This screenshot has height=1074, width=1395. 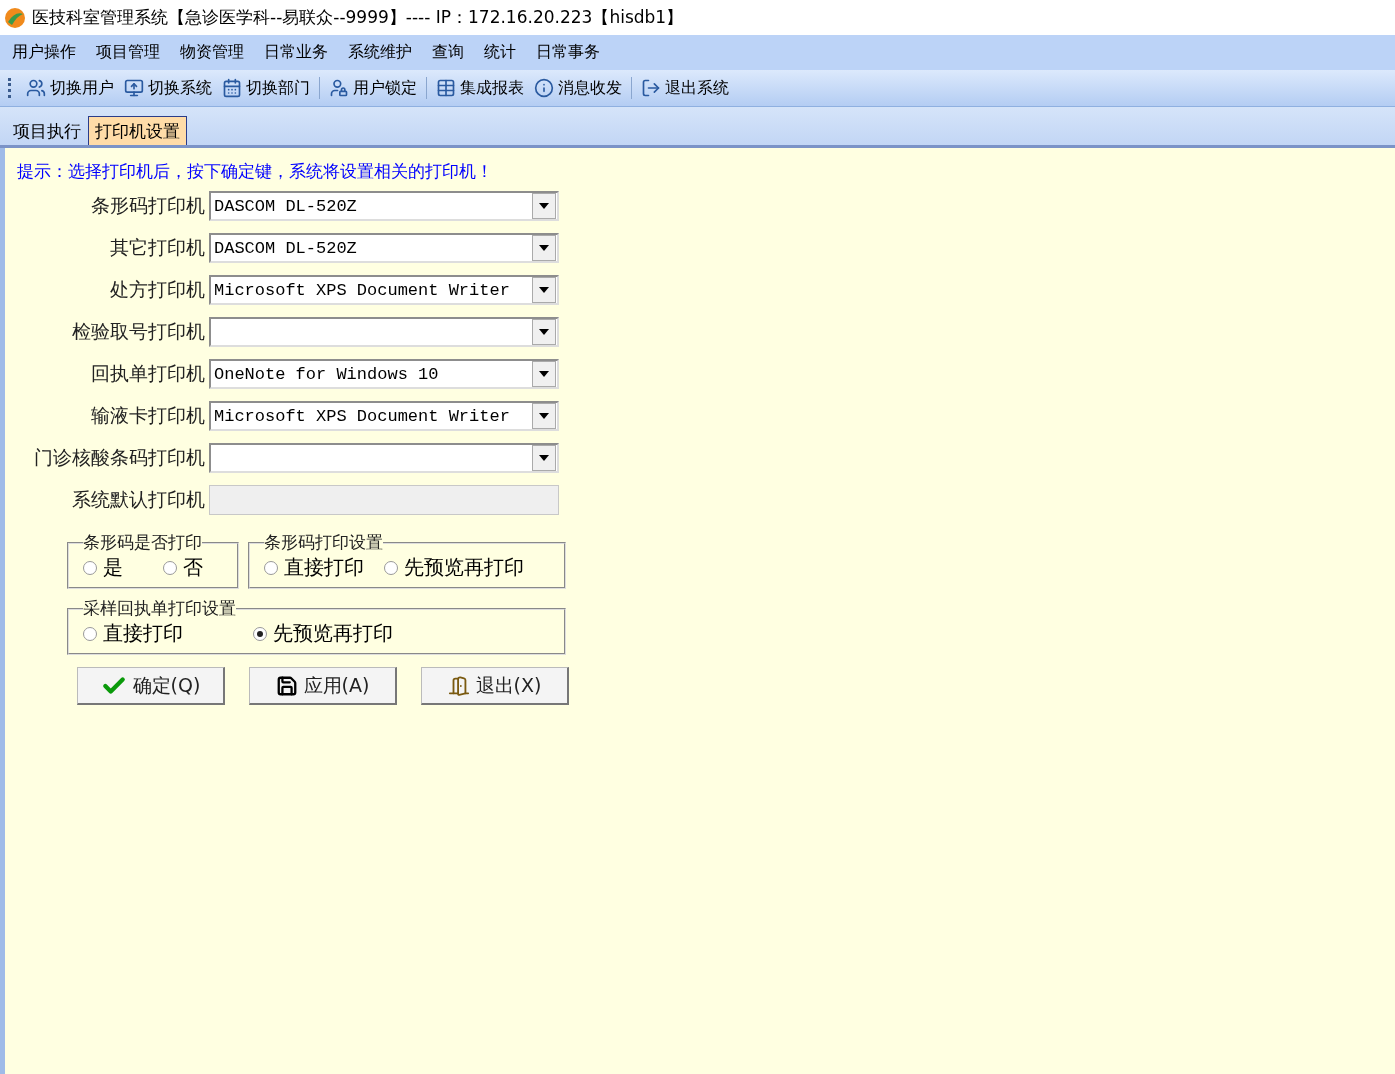 I want to click on hint-text: 提示：选择打印机后，按下确定键，系统将设置相关的打印机！, so click(x=255, y=171).